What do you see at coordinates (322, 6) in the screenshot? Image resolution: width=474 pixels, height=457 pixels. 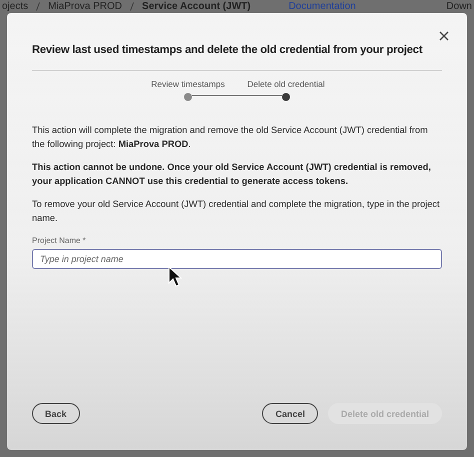 I see `documentation-link: Documentation` at bounding box center [322, 6].